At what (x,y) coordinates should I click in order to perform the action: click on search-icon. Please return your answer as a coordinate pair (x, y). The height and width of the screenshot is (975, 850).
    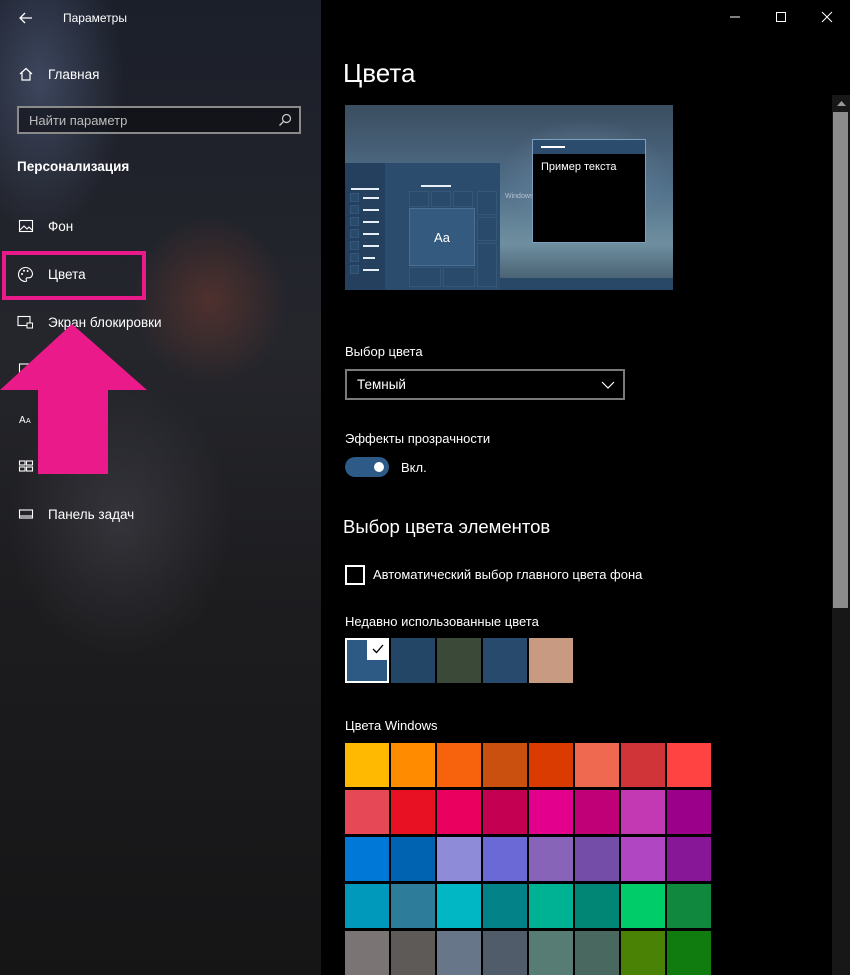
    Looking at the image, I should click on (285, 120).